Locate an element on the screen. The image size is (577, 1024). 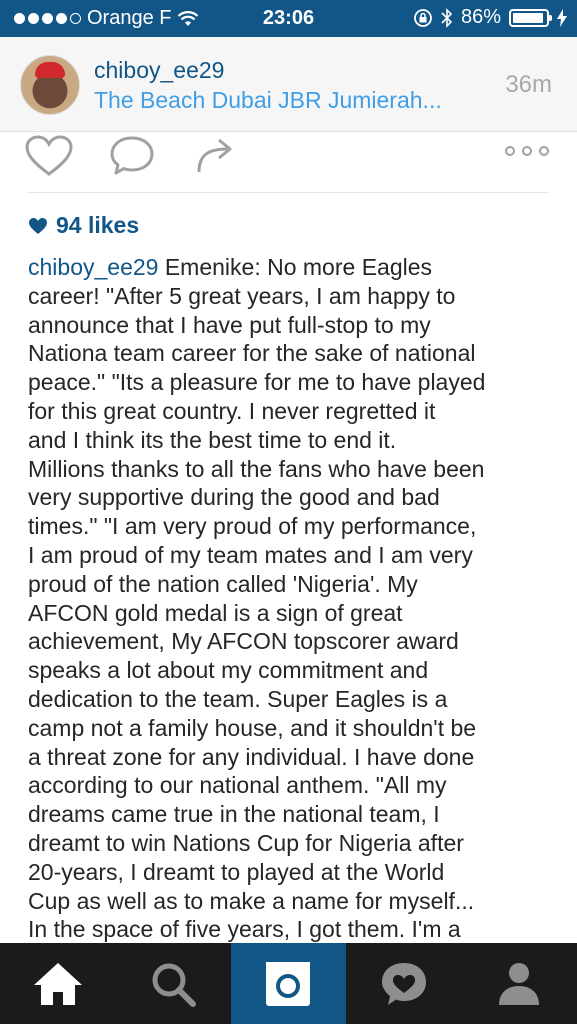
tab-search is located at coordinates (172, 983).